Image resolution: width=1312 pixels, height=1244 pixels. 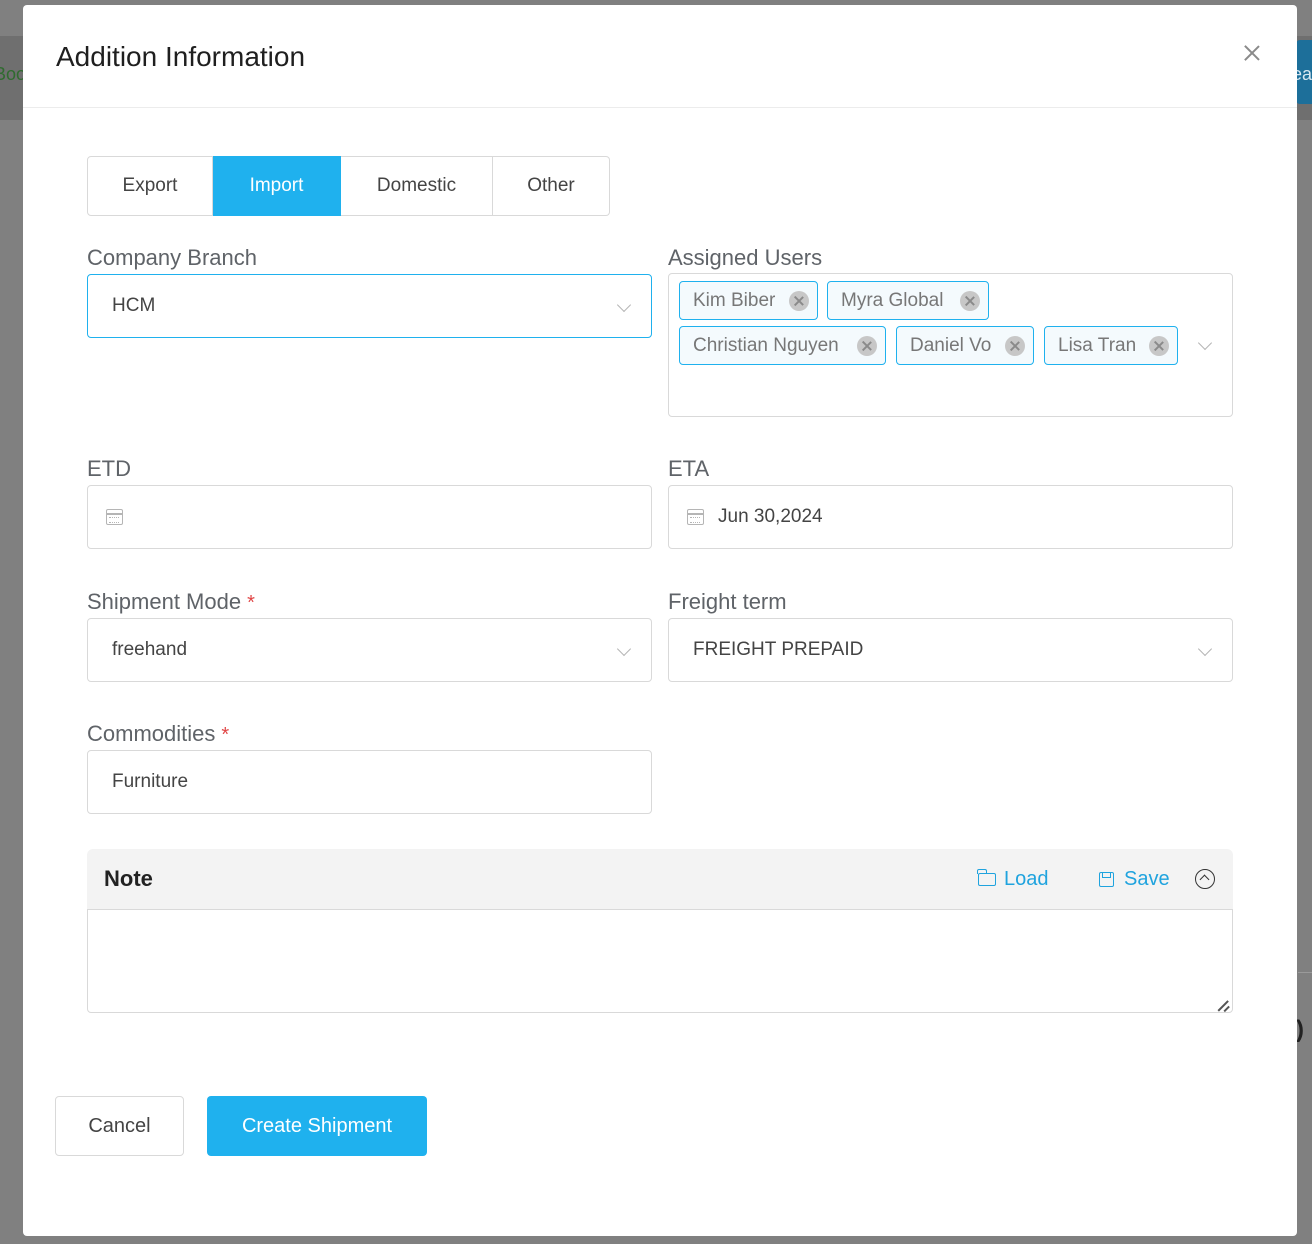 What do you see at coordinates (119, 1126) in the screenshot?
I see `cancel-button: Cancel` at bounding box center [119, 1126].